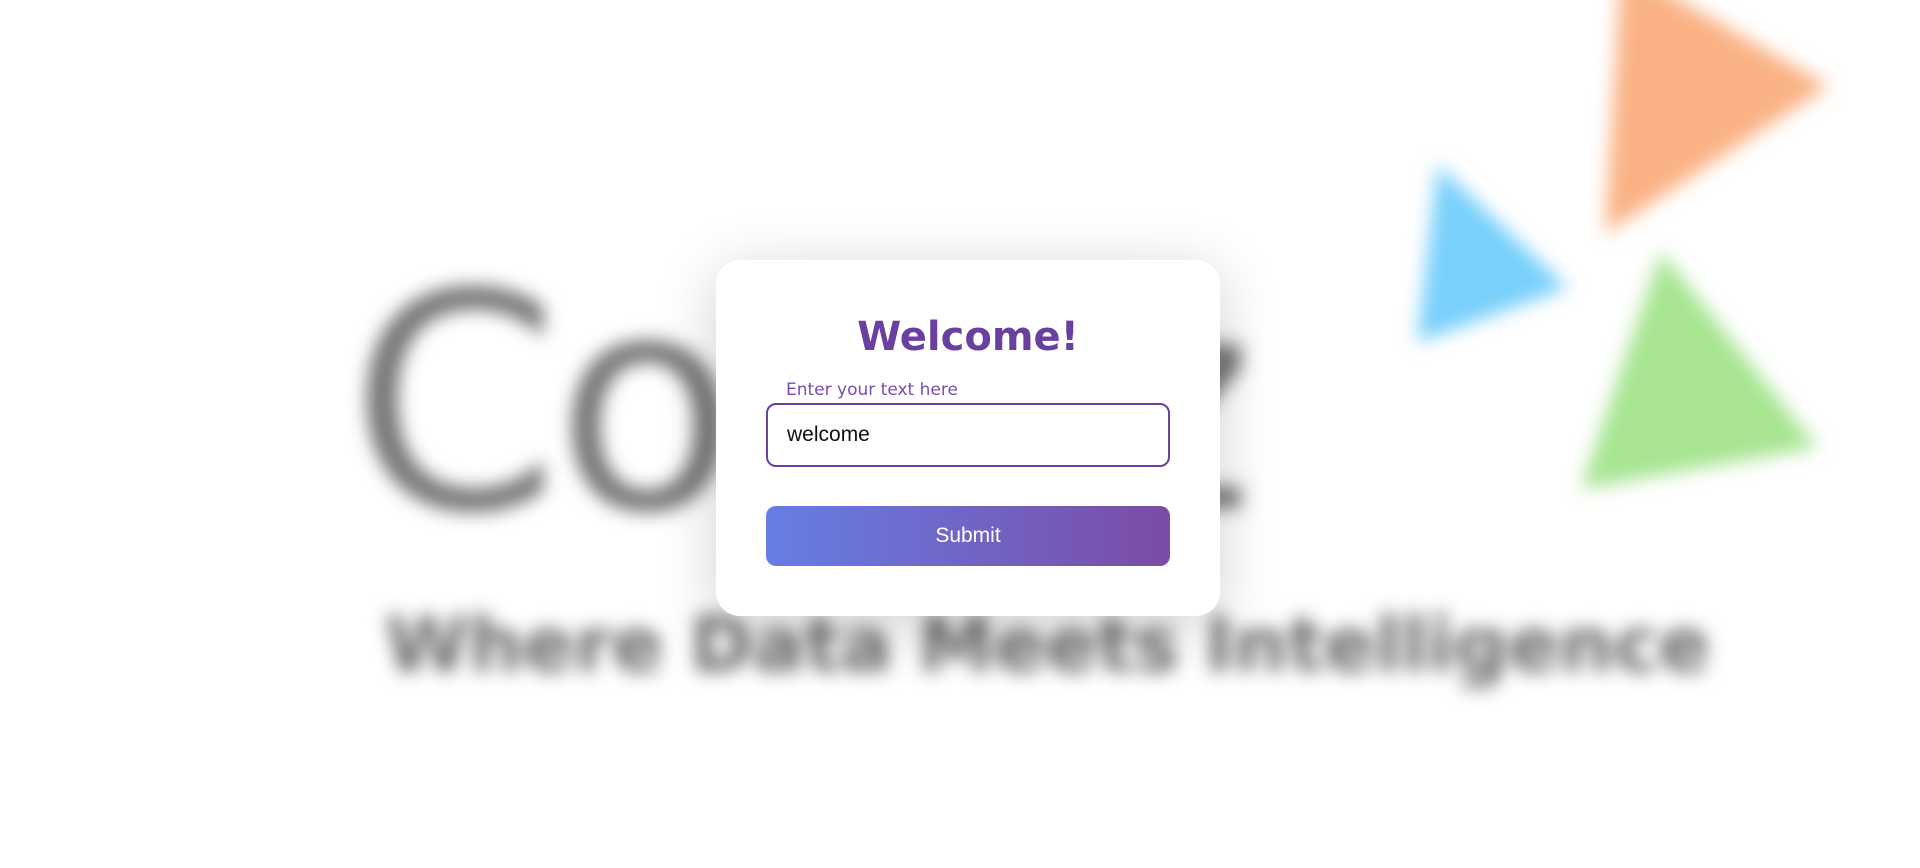 This screenshot has width=1920, height=868. I want to click on welcome-card: Welcome! Enter your text here Submit, so click(968, 438).